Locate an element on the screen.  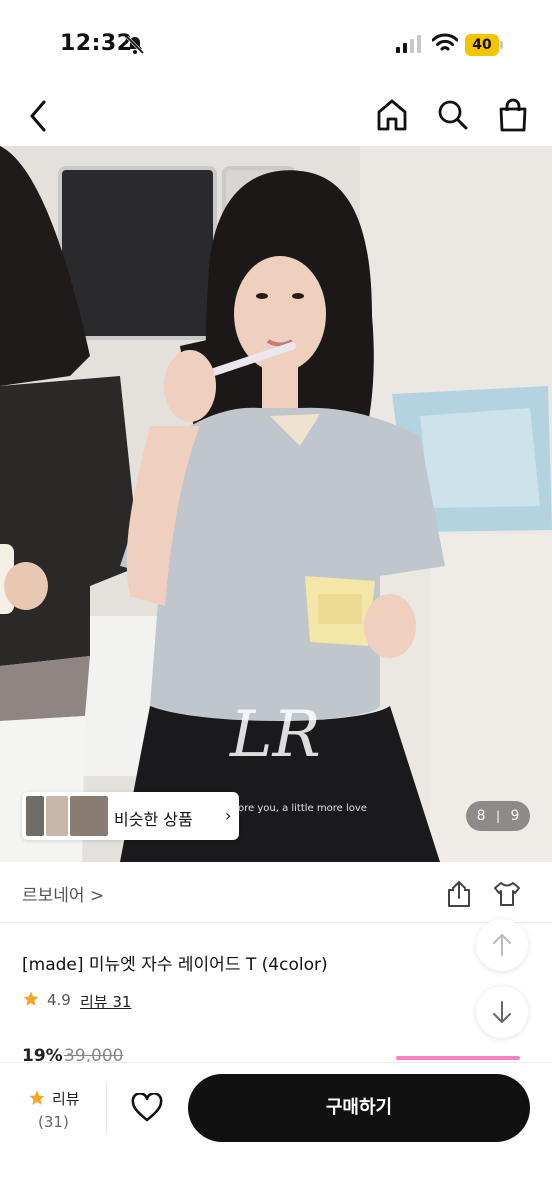
buy-button: 구매하기 is located at coordinates (359, 1108).